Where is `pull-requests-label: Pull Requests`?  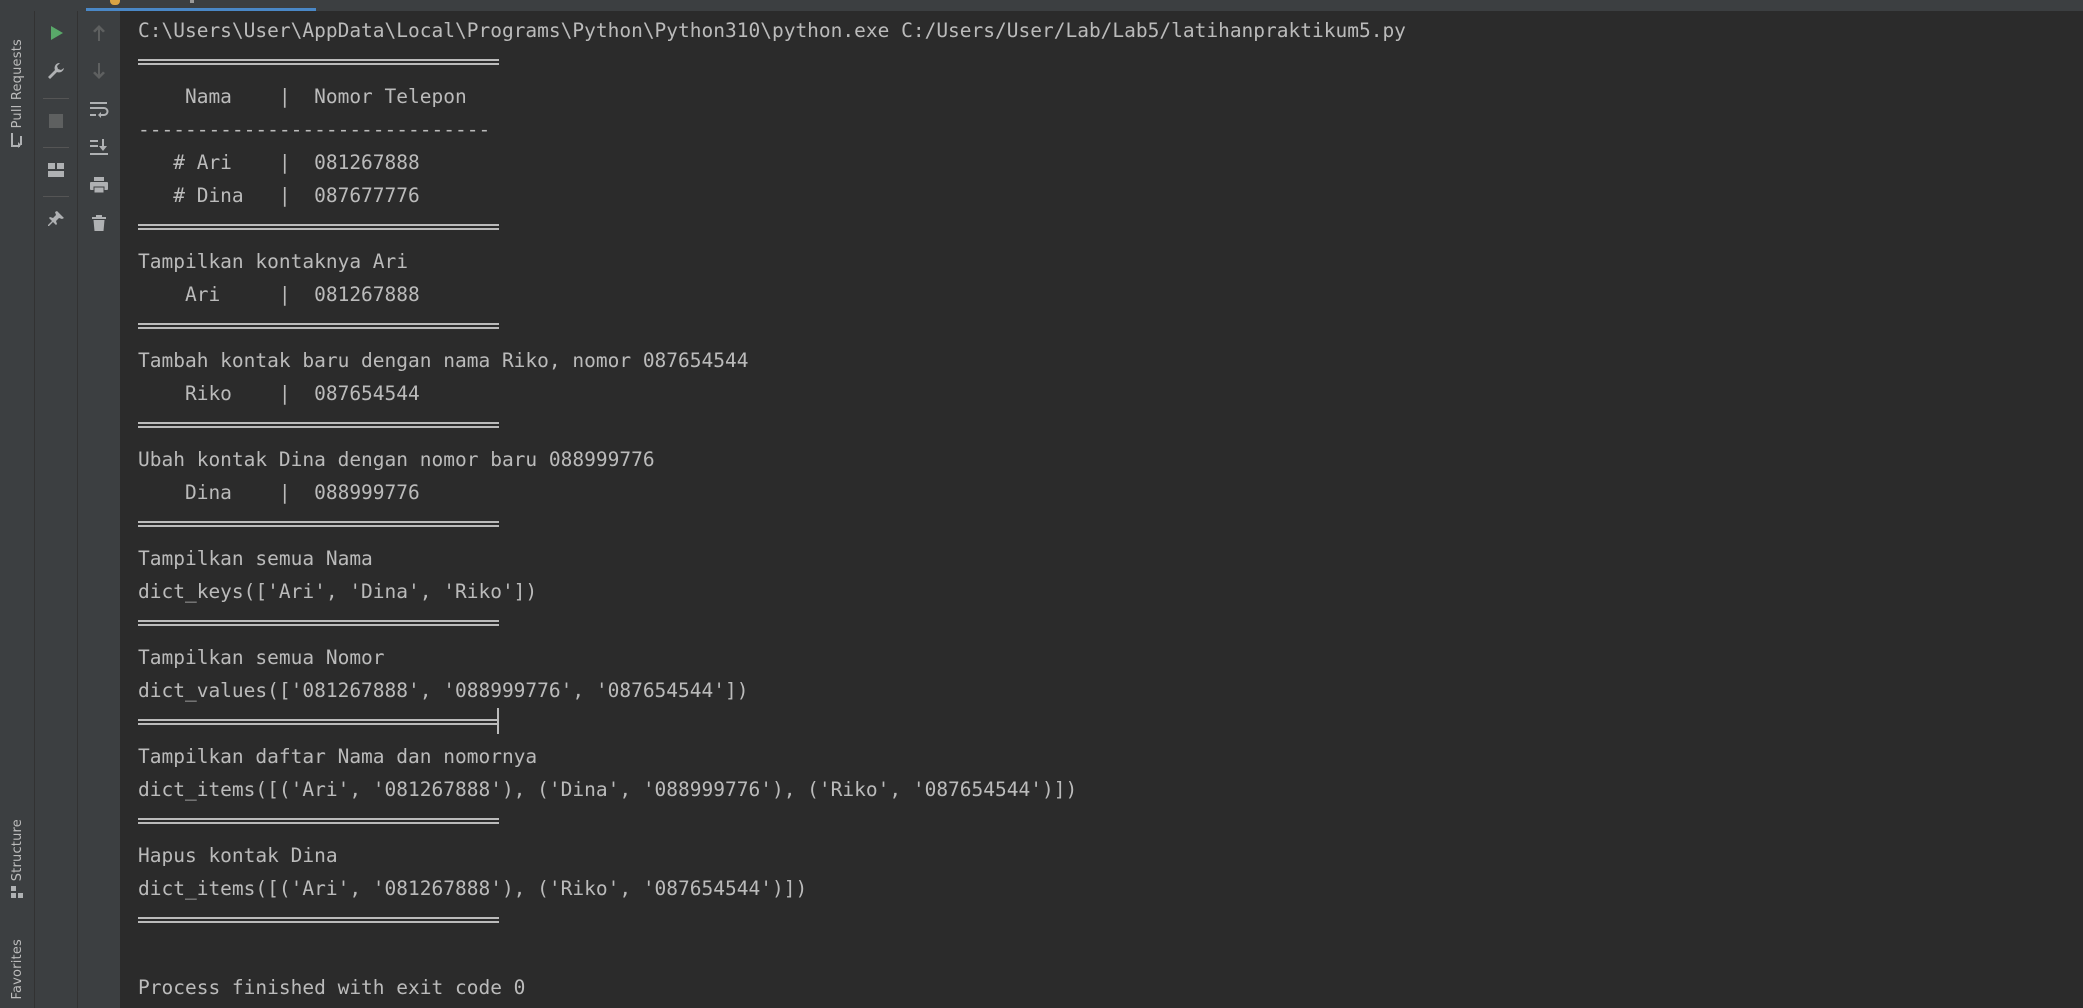 pull-requests-label: Pull Requests is located at coordinates (17, 84).